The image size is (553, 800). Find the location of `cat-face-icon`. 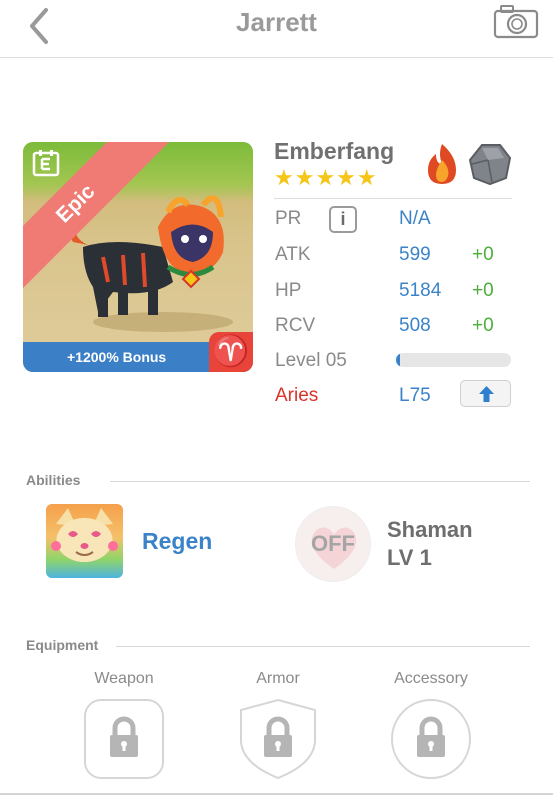

cat-face-icon is located at coordinates (84, 535).